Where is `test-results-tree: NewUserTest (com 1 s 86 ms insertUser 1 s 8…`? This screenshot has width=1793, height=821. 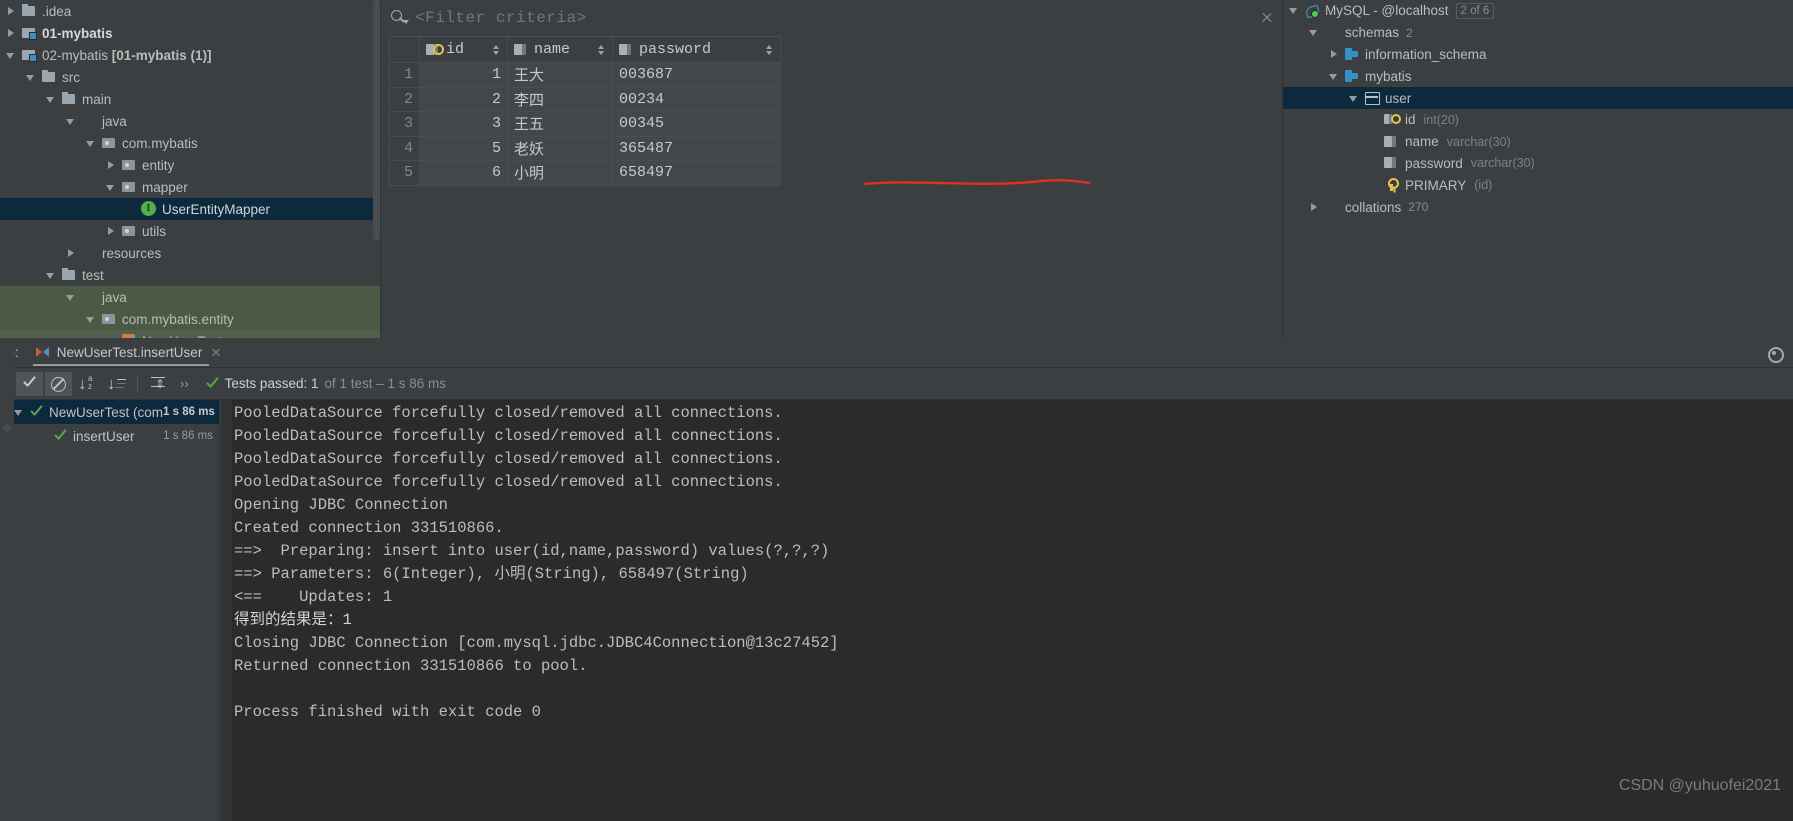
test-results-tree: NewUserTest (com 1 s 86 ms insertUser 1 s 8… is located at coordinates (110, 610).